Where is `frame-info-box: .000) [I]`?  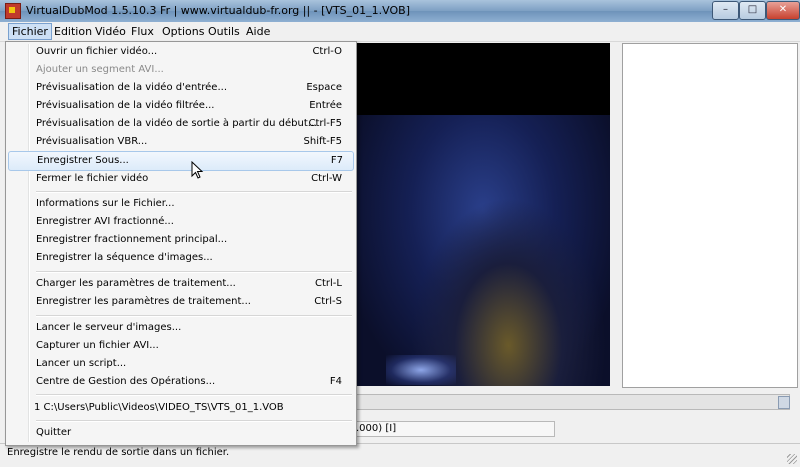 frame-info-box: .000) [I] is located at coordinates (453, 429).